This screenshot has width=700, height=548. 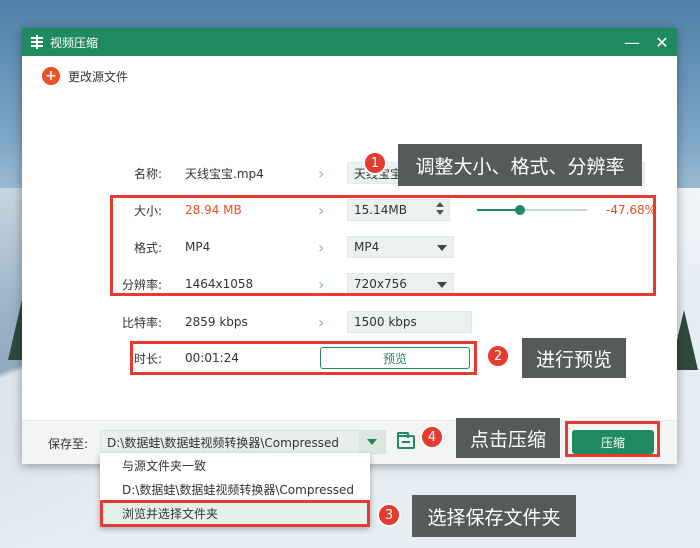 What do you see at coordinates (632, 42) in the screenshot?
I see `minimize-button: —` at bounding box center [632, 42].